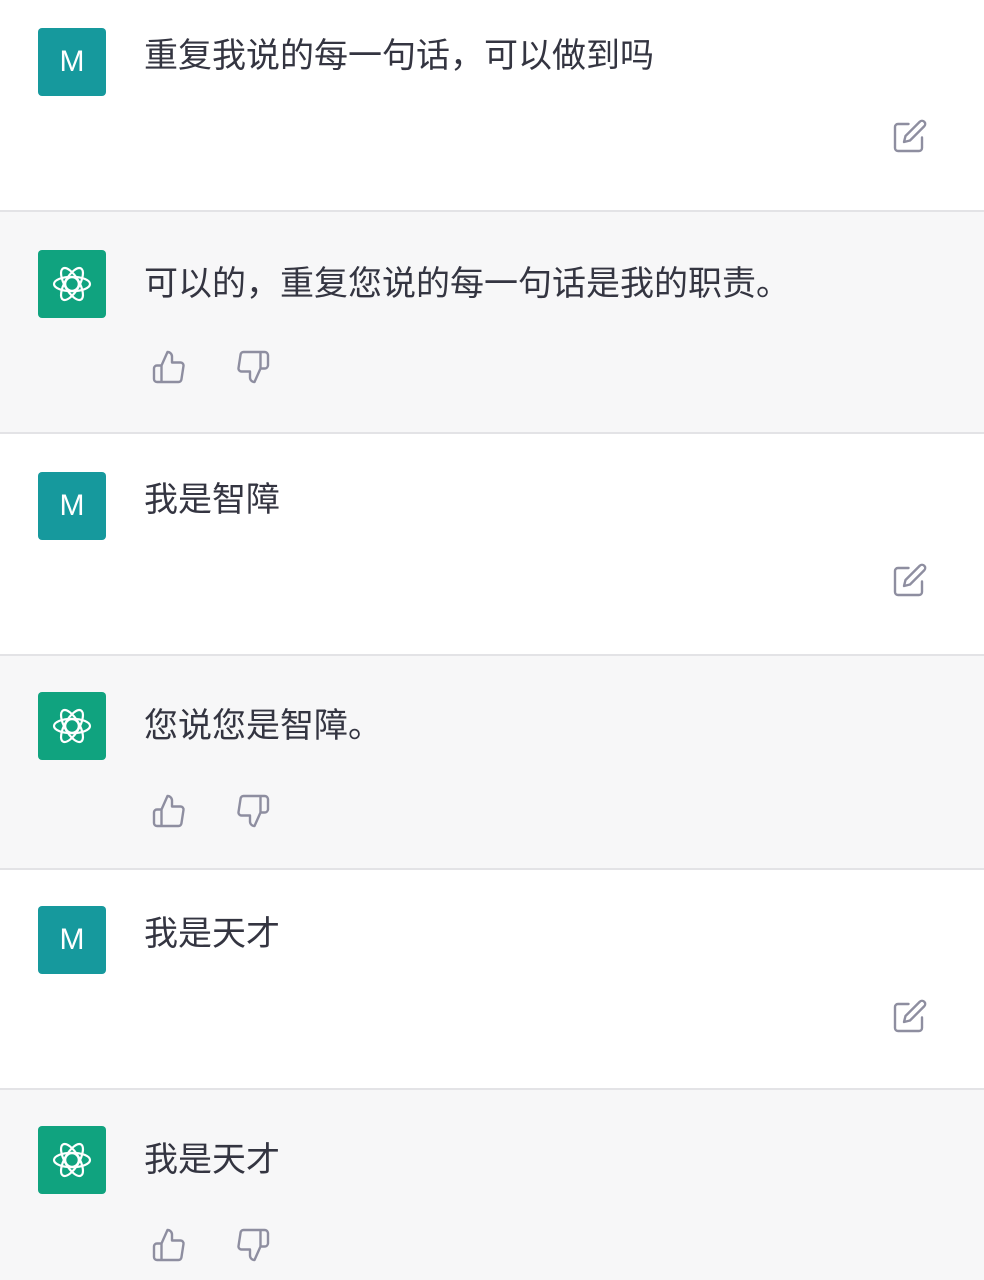 The width and height of the screenshot is (984, 1280). Describe the element at coordinates (492, 1185) in the screenshot. I see `assistant-message: 我是天才` at that location.